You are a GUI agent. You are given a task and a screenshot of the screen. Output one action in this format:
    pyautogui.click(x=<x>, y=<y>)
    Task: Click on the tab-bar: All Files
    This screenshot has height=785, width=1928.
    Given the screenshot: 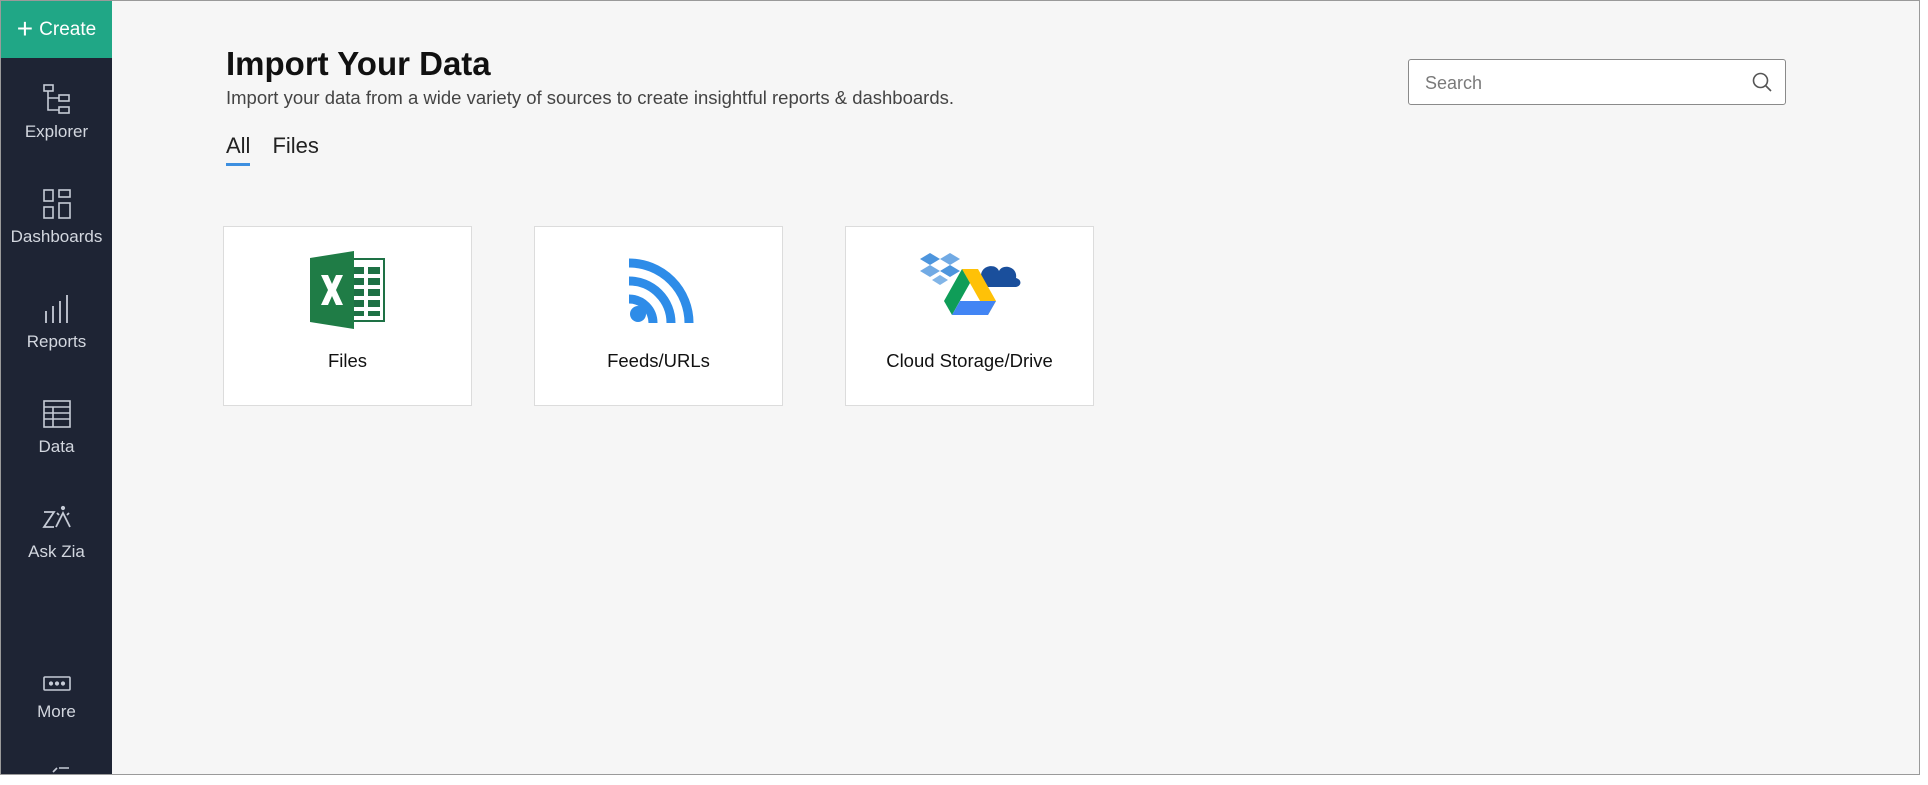 What is the action you would take?
    pyautogui.click(x=272, y=149)
    